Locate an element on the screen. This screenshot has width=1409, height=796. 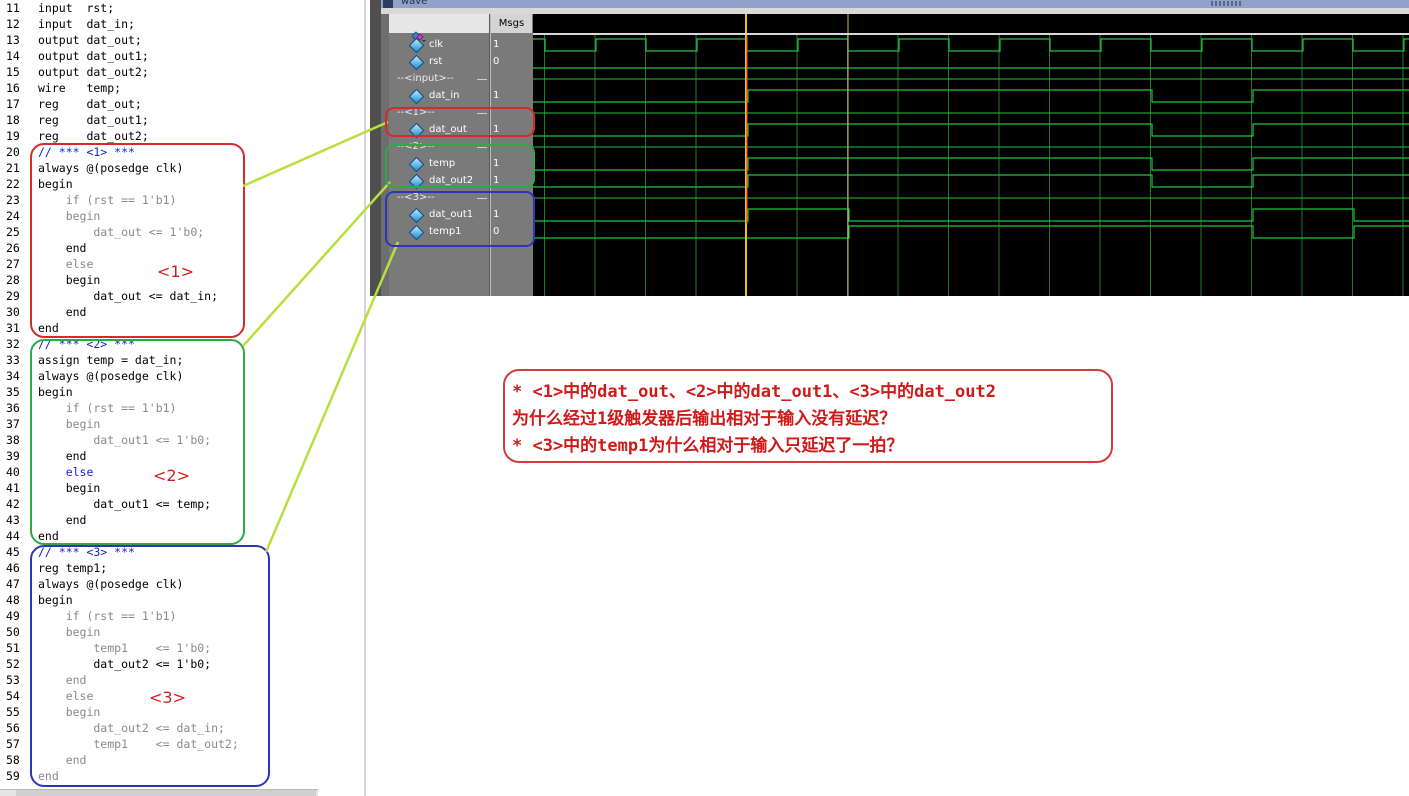
code-line: 14 output dat_out1; is located at coordinates (74, 56).